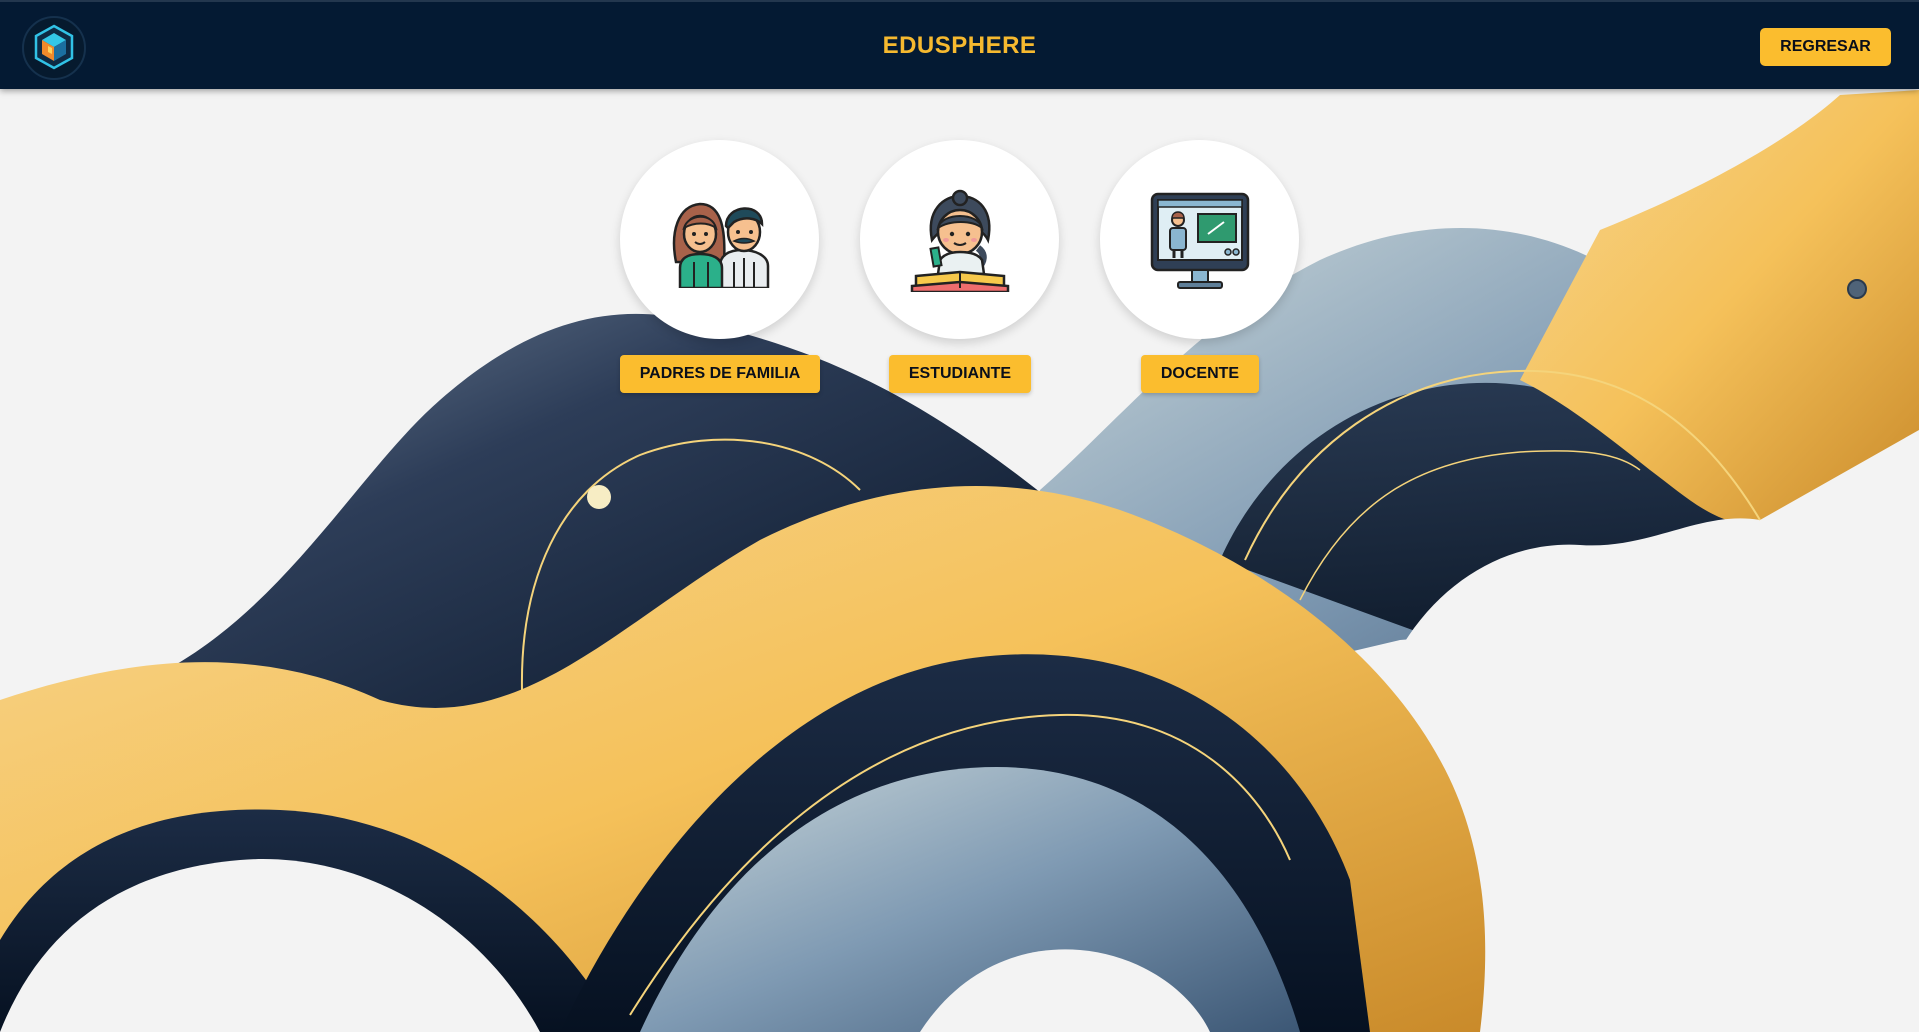 The image size is (1919, 1032). I want to click on app-title: EDUSPHERE, so click(959, 45).